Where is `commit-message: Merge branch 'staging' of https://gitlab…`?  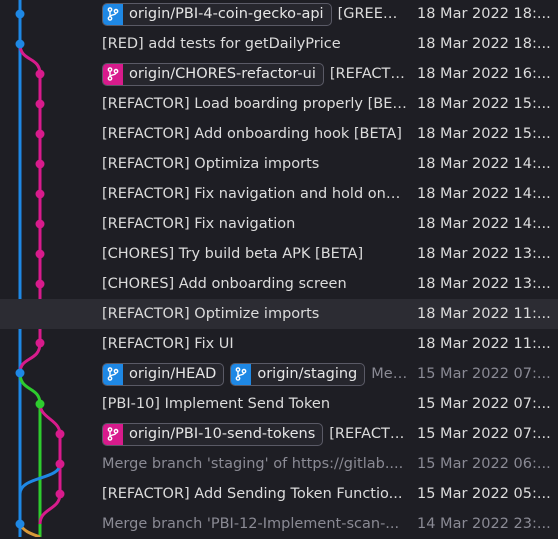
commit-message: Merge branch 'staging' of https://gitlab… is located at coordinates (253, 464).